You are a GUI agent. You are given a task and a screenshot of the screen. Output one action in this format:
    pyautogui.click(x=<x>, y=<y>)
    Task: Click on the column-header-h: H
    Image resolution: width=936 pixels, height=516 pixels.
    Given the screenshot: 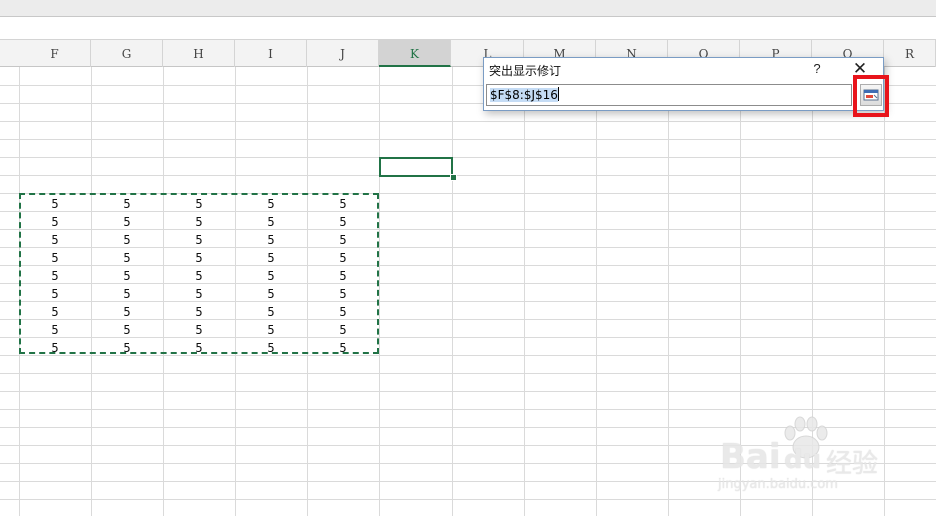 What is the action you would take?
    pyautogui.click(x=199, y=53)
    